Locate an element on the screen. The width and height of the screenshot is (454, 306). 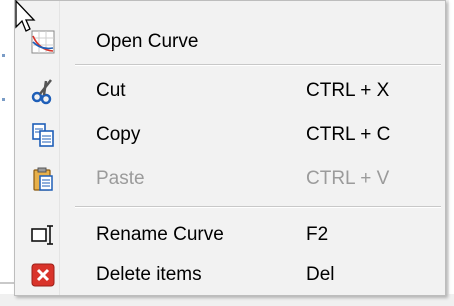
menu-item-delete-items: Delete items Del is located at coordinates (230, 275).